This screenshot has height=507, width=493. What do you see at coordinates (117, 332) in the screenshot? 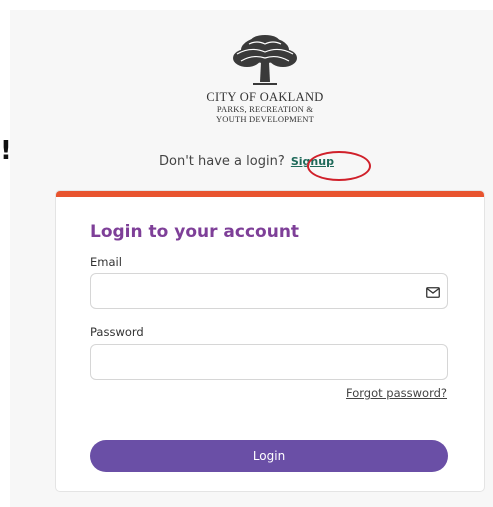
I see `password-label: Password` at bounding box center [117, 332].